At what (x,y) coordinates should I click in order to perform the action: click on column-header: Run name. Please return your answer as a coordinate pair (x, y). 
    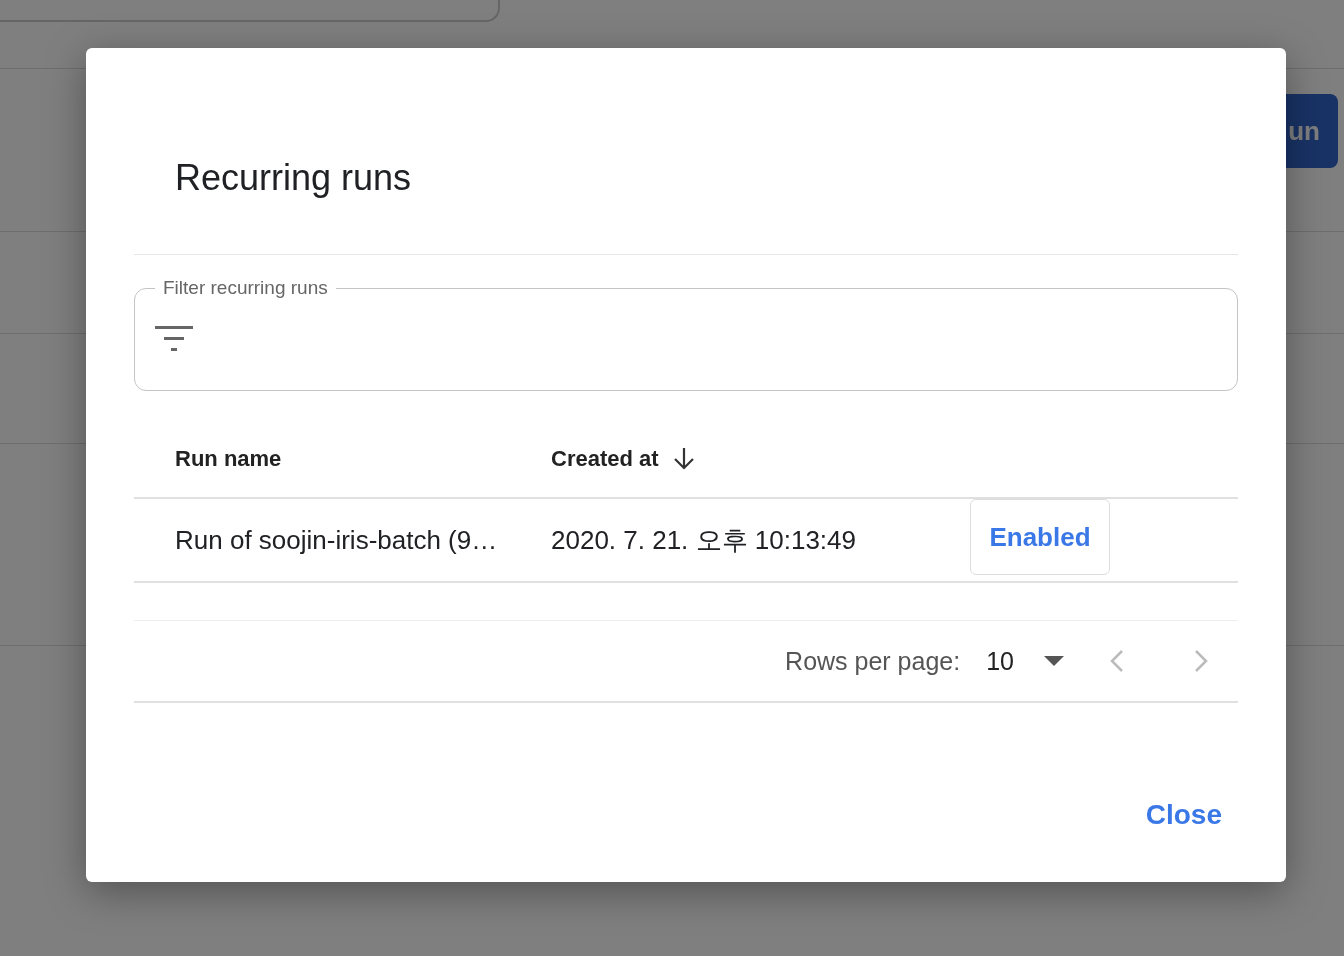
    Looking at the image, I should click on (228, 458).